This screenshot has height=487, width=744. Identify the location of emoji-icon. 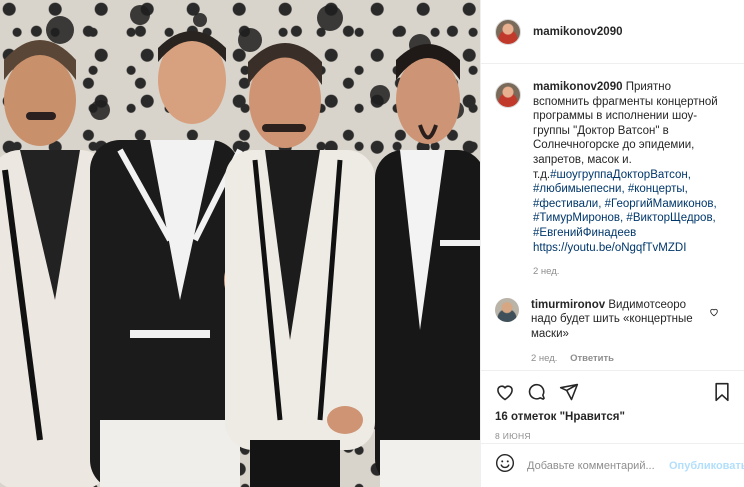
(505, 465).